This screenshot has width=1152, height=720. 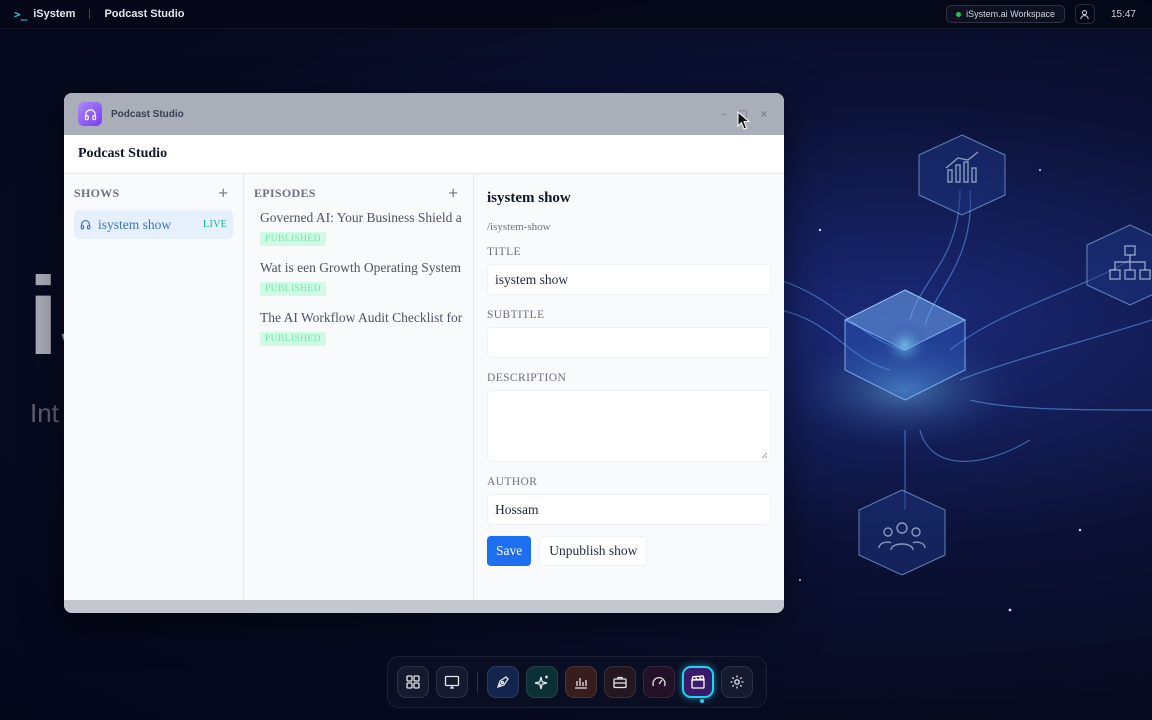 I want to click on workspace-name: iSystem.ai Workspace, so click(x=1010, y=14).